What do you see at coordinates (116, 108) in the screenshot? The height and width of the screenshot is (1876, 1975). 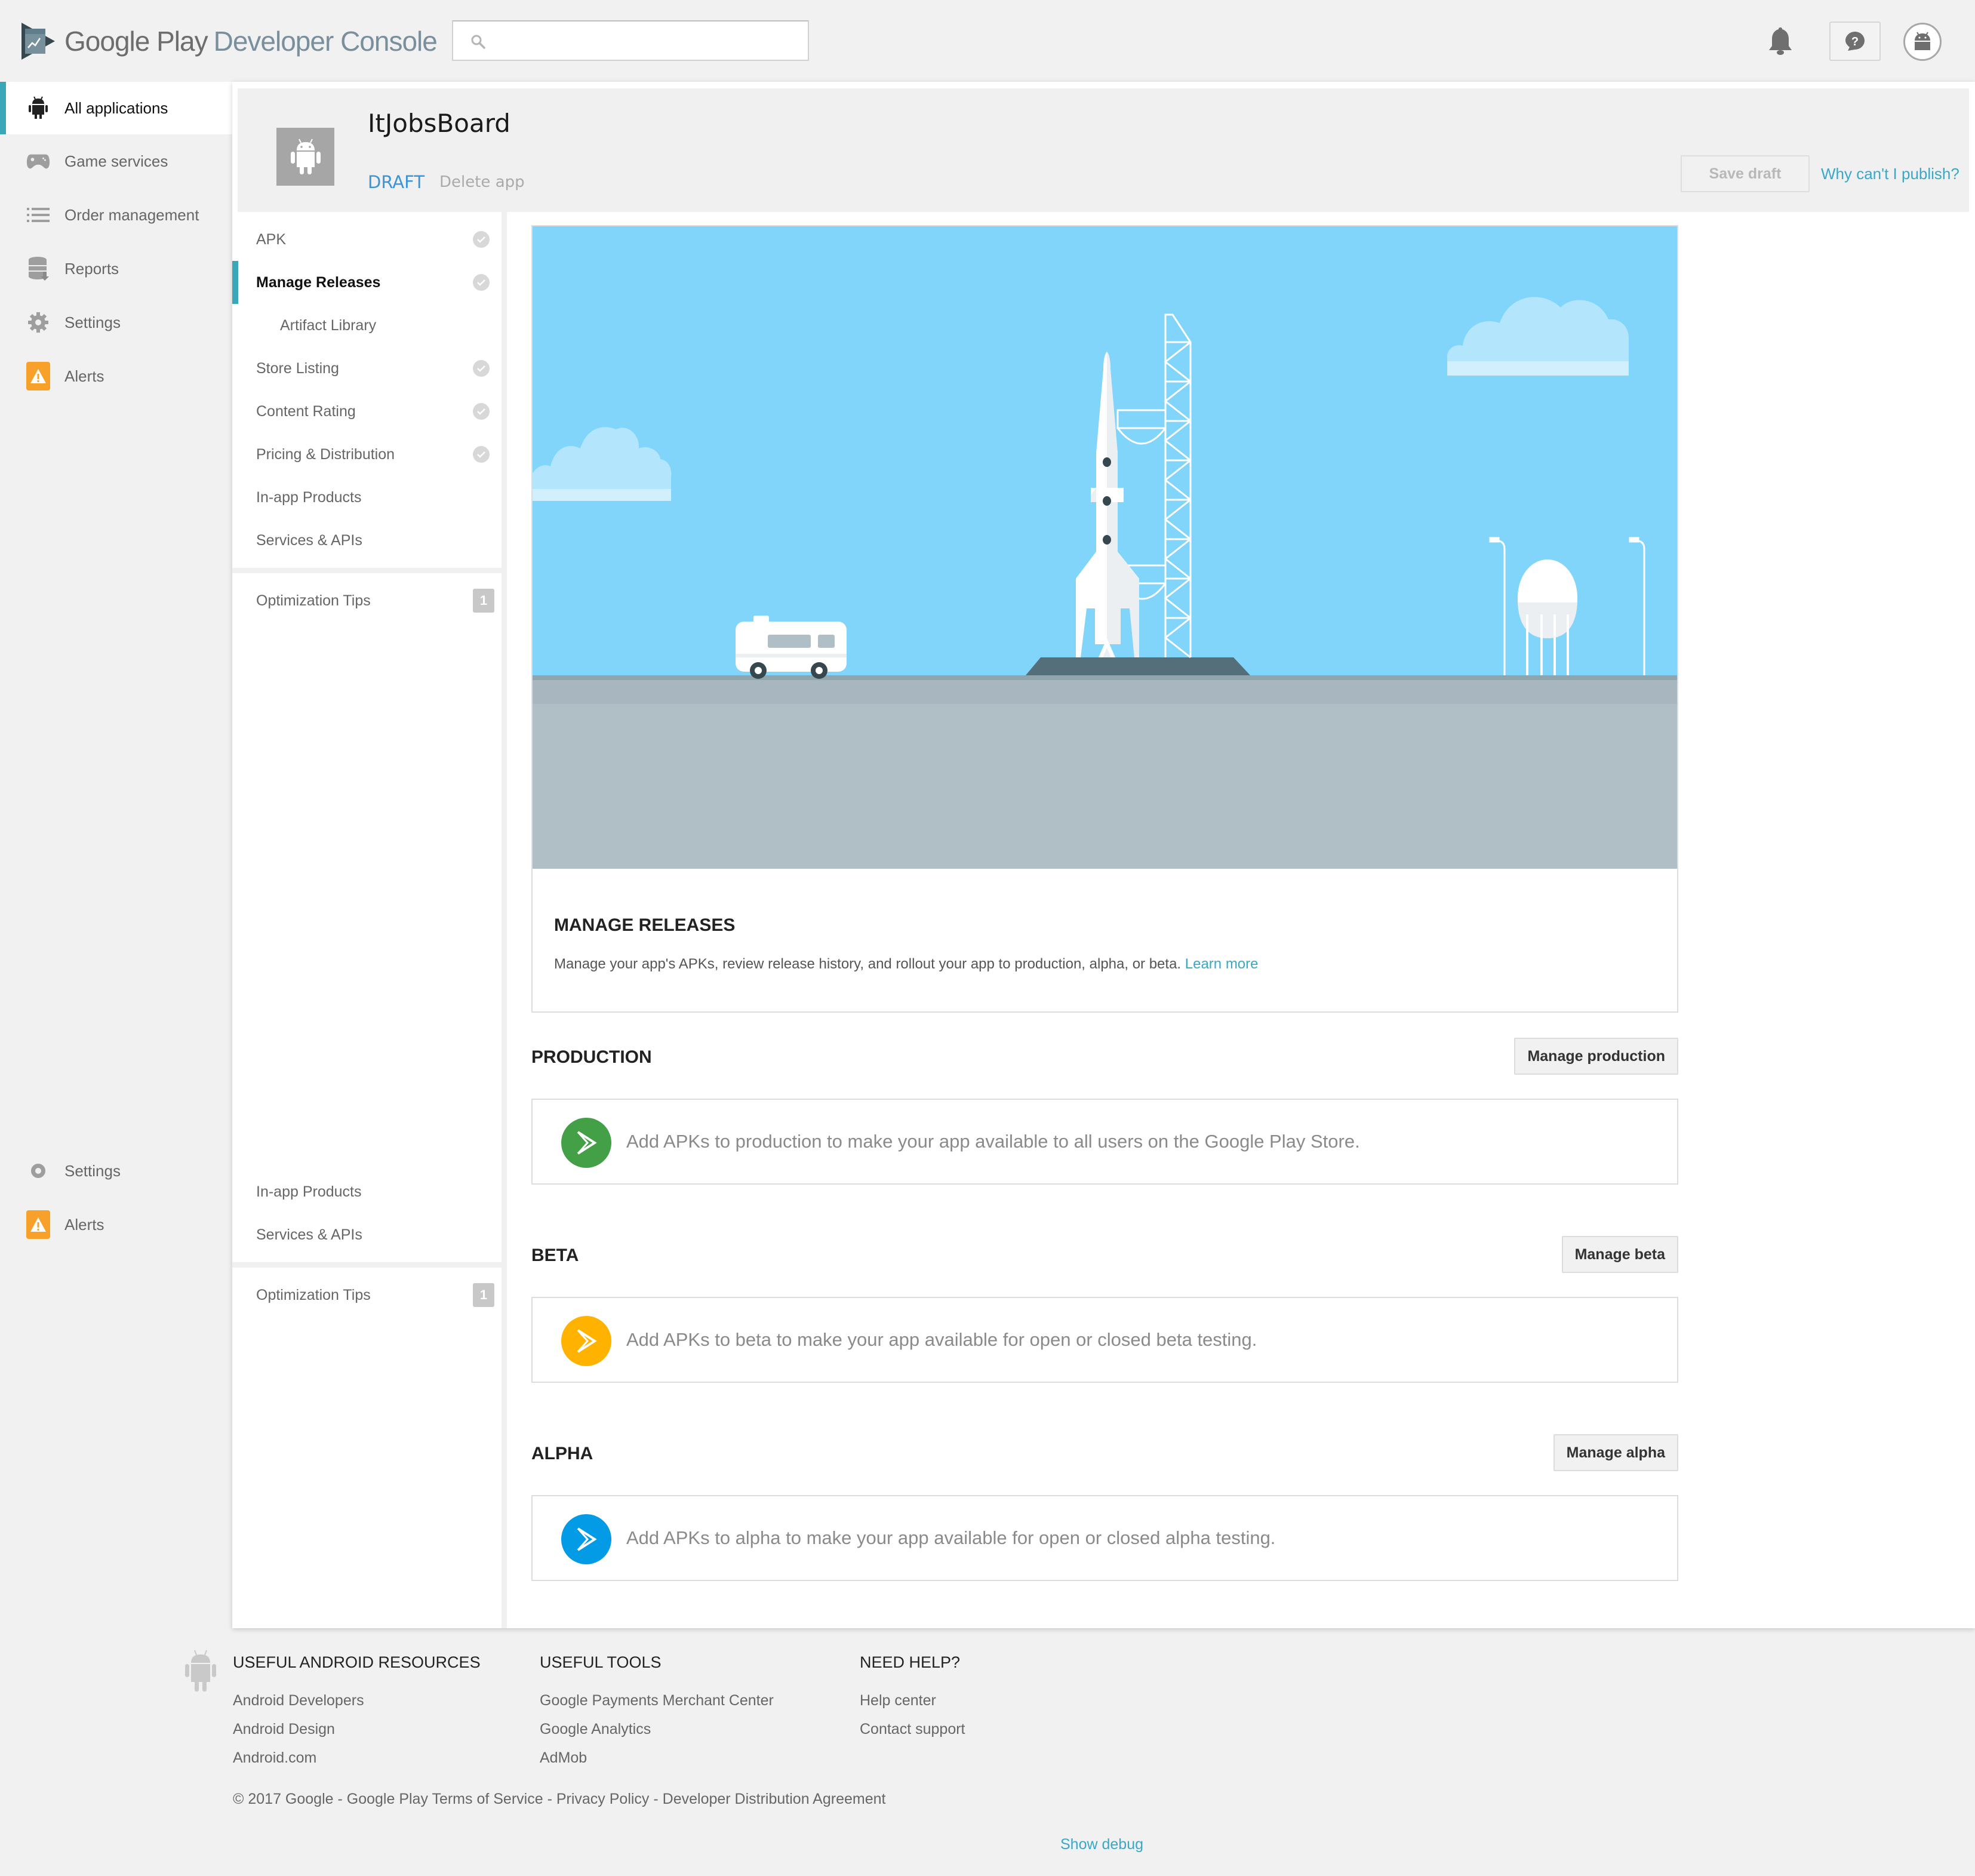 I see `nav-item-all-applications: All applications` at bounding box center [116, 108].